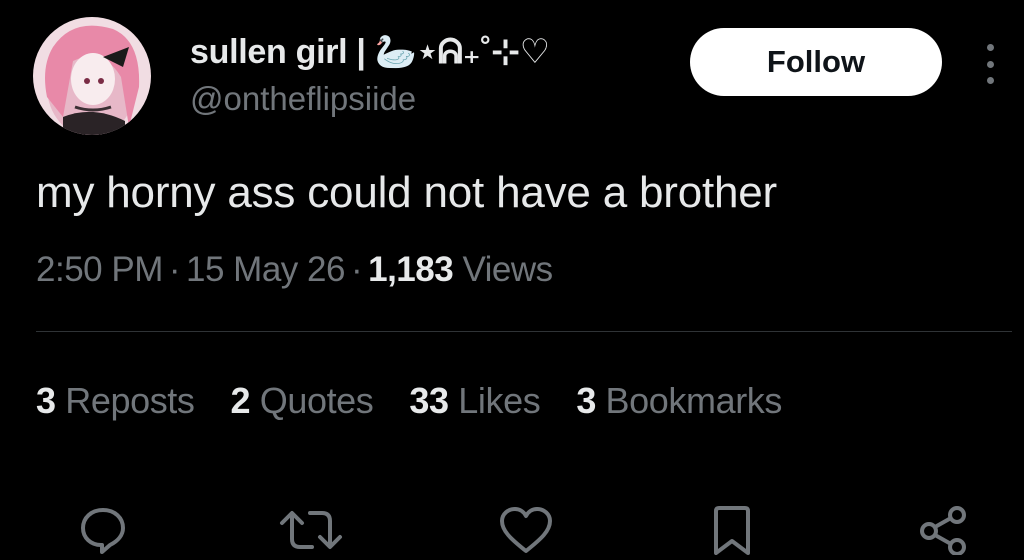 This screenshot has width=1024, height=560. What do you see at coordinates (816, 62) in the screenshot?
I see `follow-button: Follow` at bounding box center [816, 62].